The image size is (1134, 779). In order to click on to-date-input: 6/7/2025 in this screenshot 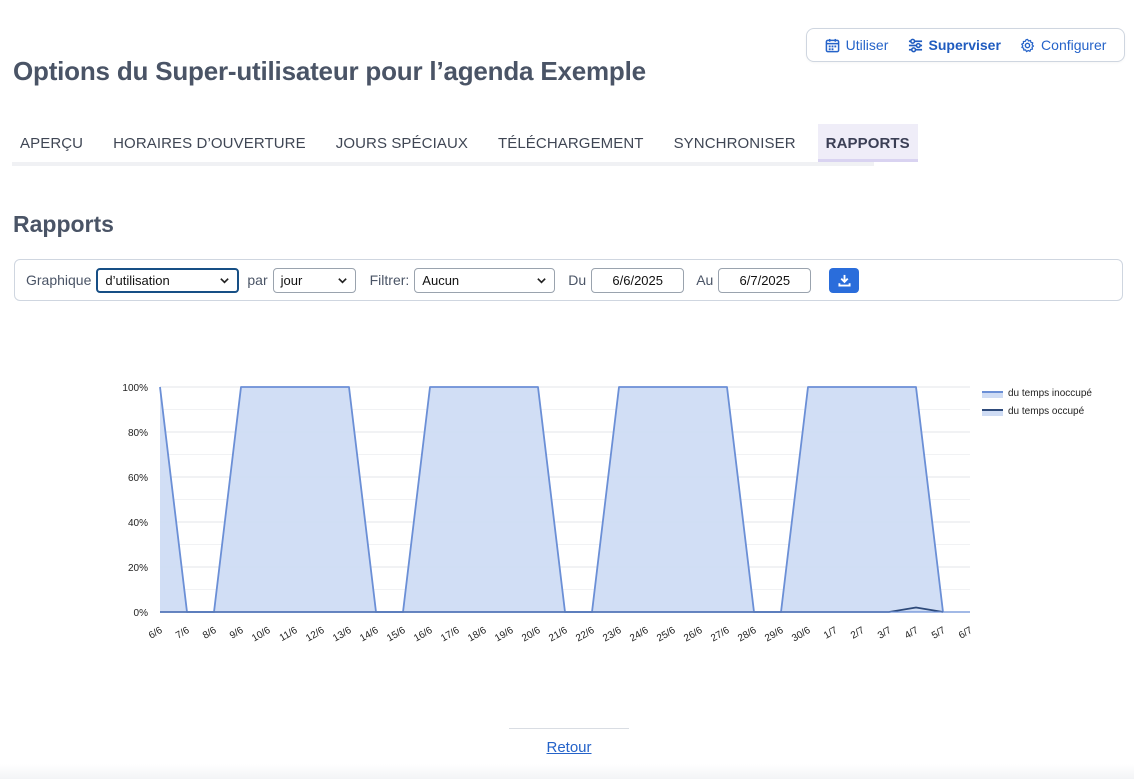, I will do `click(765, 280)`.